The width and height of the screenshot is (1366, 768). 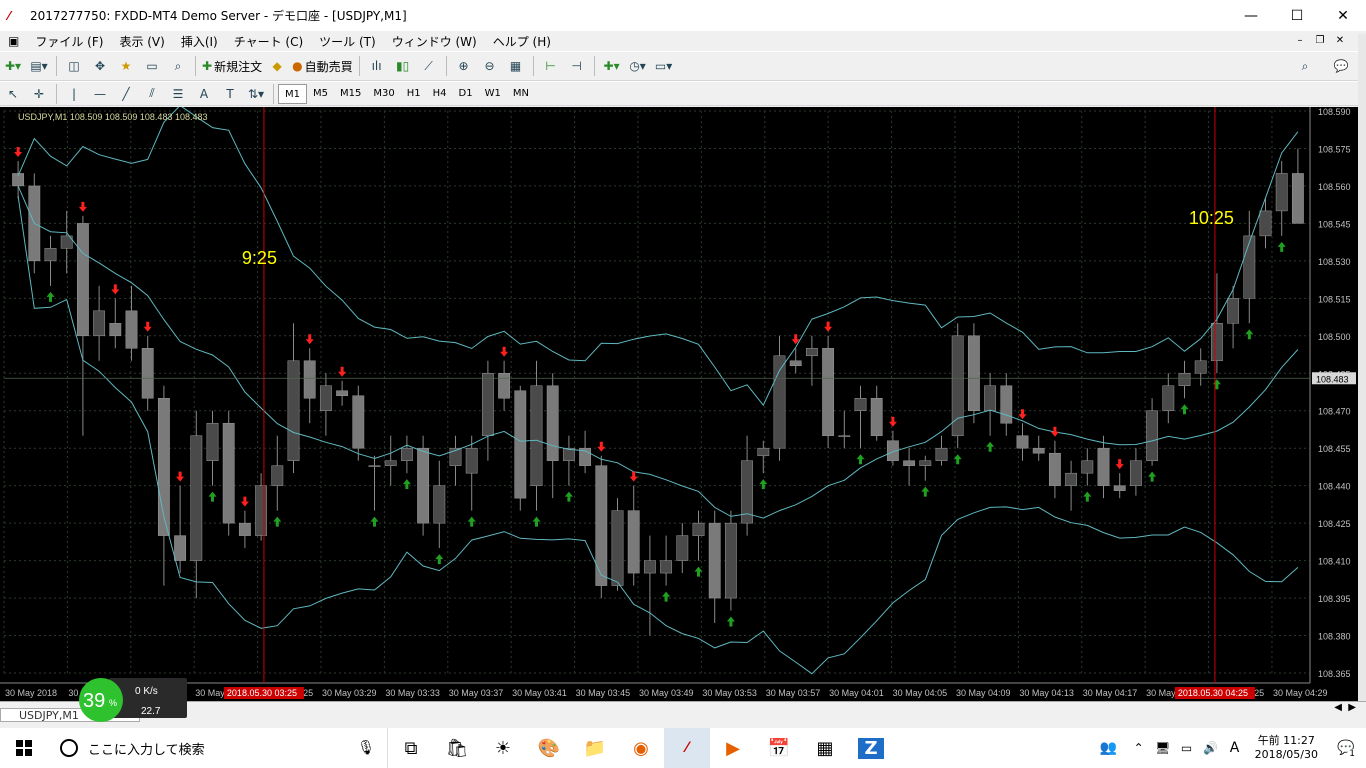 I want to click on brightness-icon: ☀, so click(x=503, y=748).